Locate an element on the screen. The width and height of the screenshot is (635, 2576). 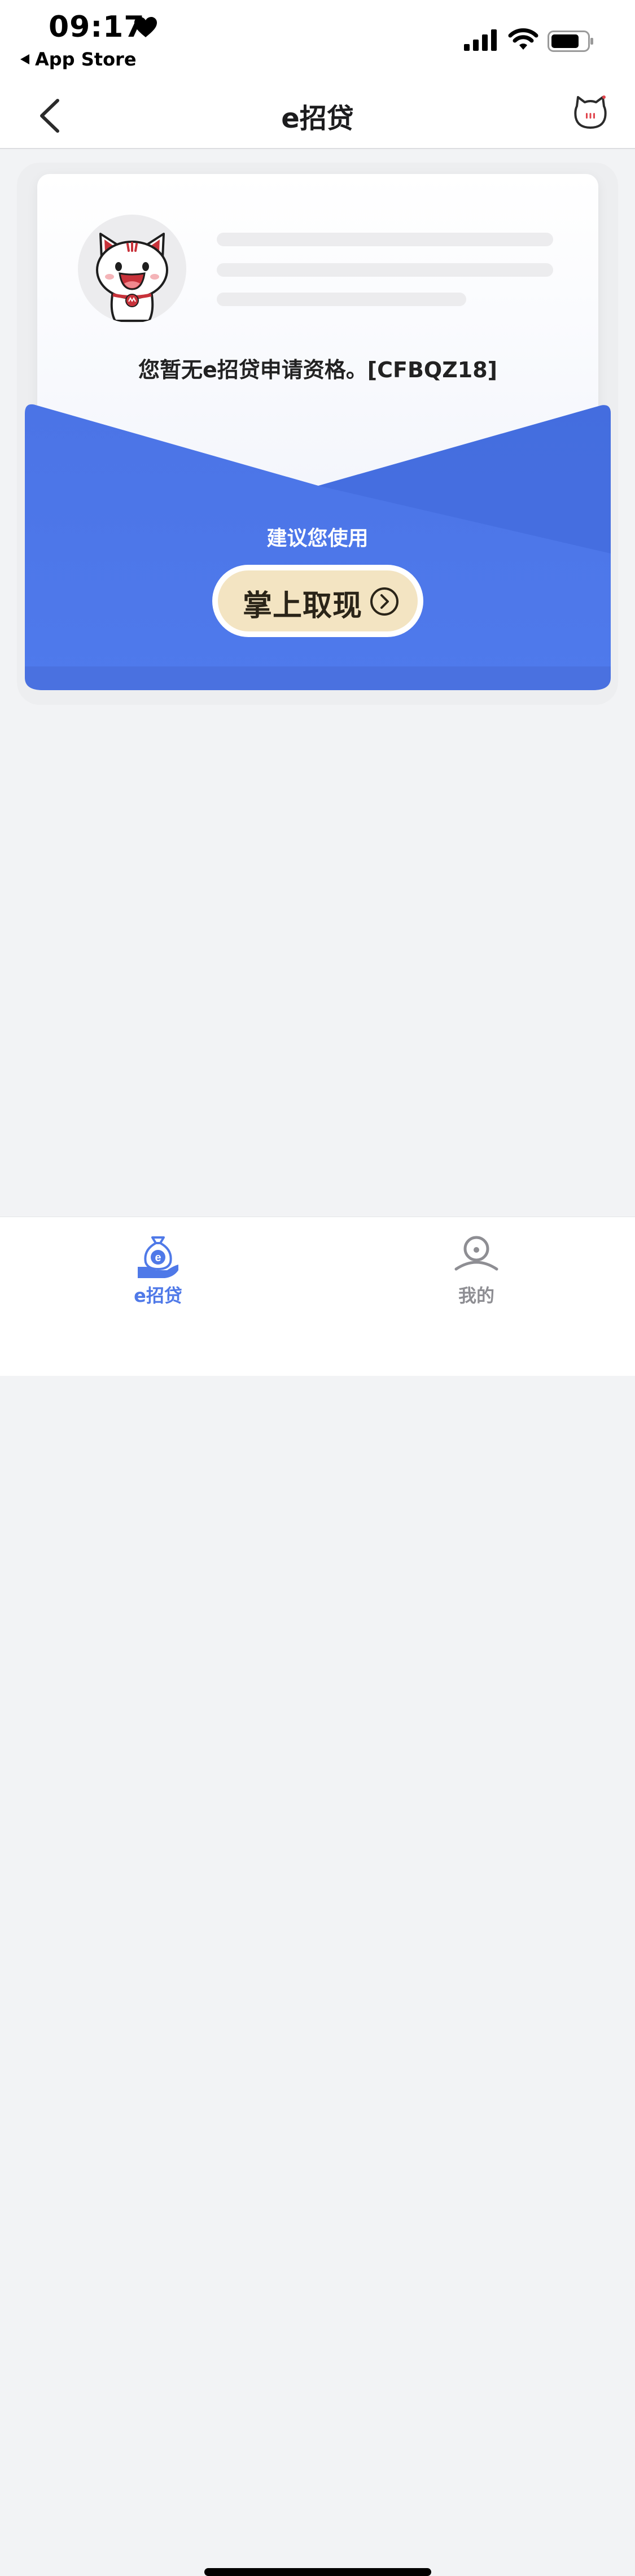
cash-withdrawal-button: 掌上取现 is located at coordinates (317, 601).